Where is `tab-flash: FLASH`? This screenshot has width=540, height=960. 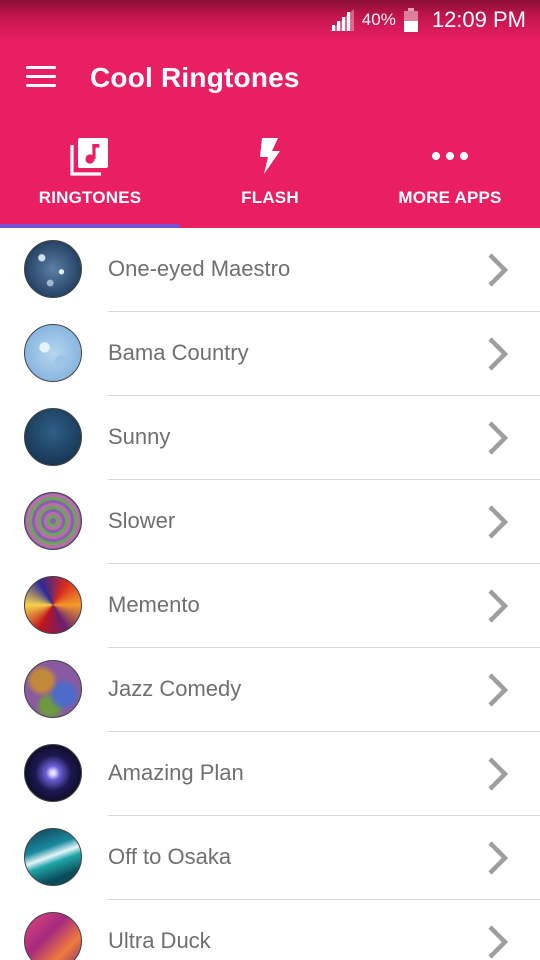
tab-flash: FLASH is located at coordinates (270, 179).